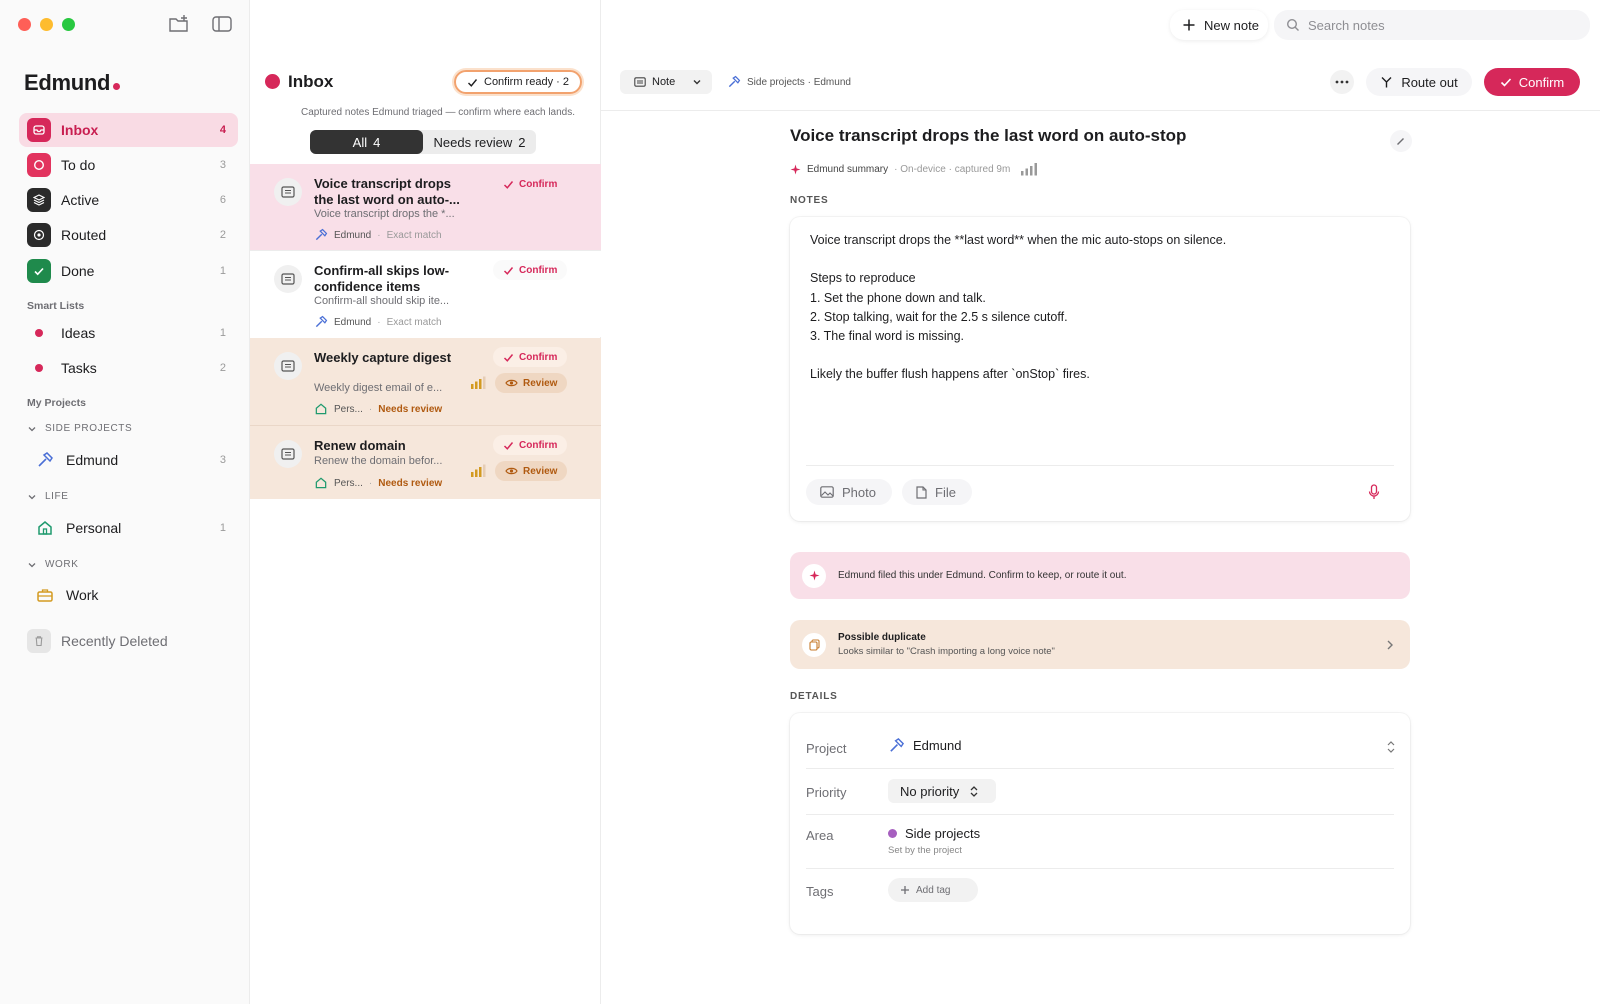 The width and height of the screenshot is (1600, 1004). Describe the element at coordinates (53, 564) in the screenshot. I see `group-work: WORK` at that location.